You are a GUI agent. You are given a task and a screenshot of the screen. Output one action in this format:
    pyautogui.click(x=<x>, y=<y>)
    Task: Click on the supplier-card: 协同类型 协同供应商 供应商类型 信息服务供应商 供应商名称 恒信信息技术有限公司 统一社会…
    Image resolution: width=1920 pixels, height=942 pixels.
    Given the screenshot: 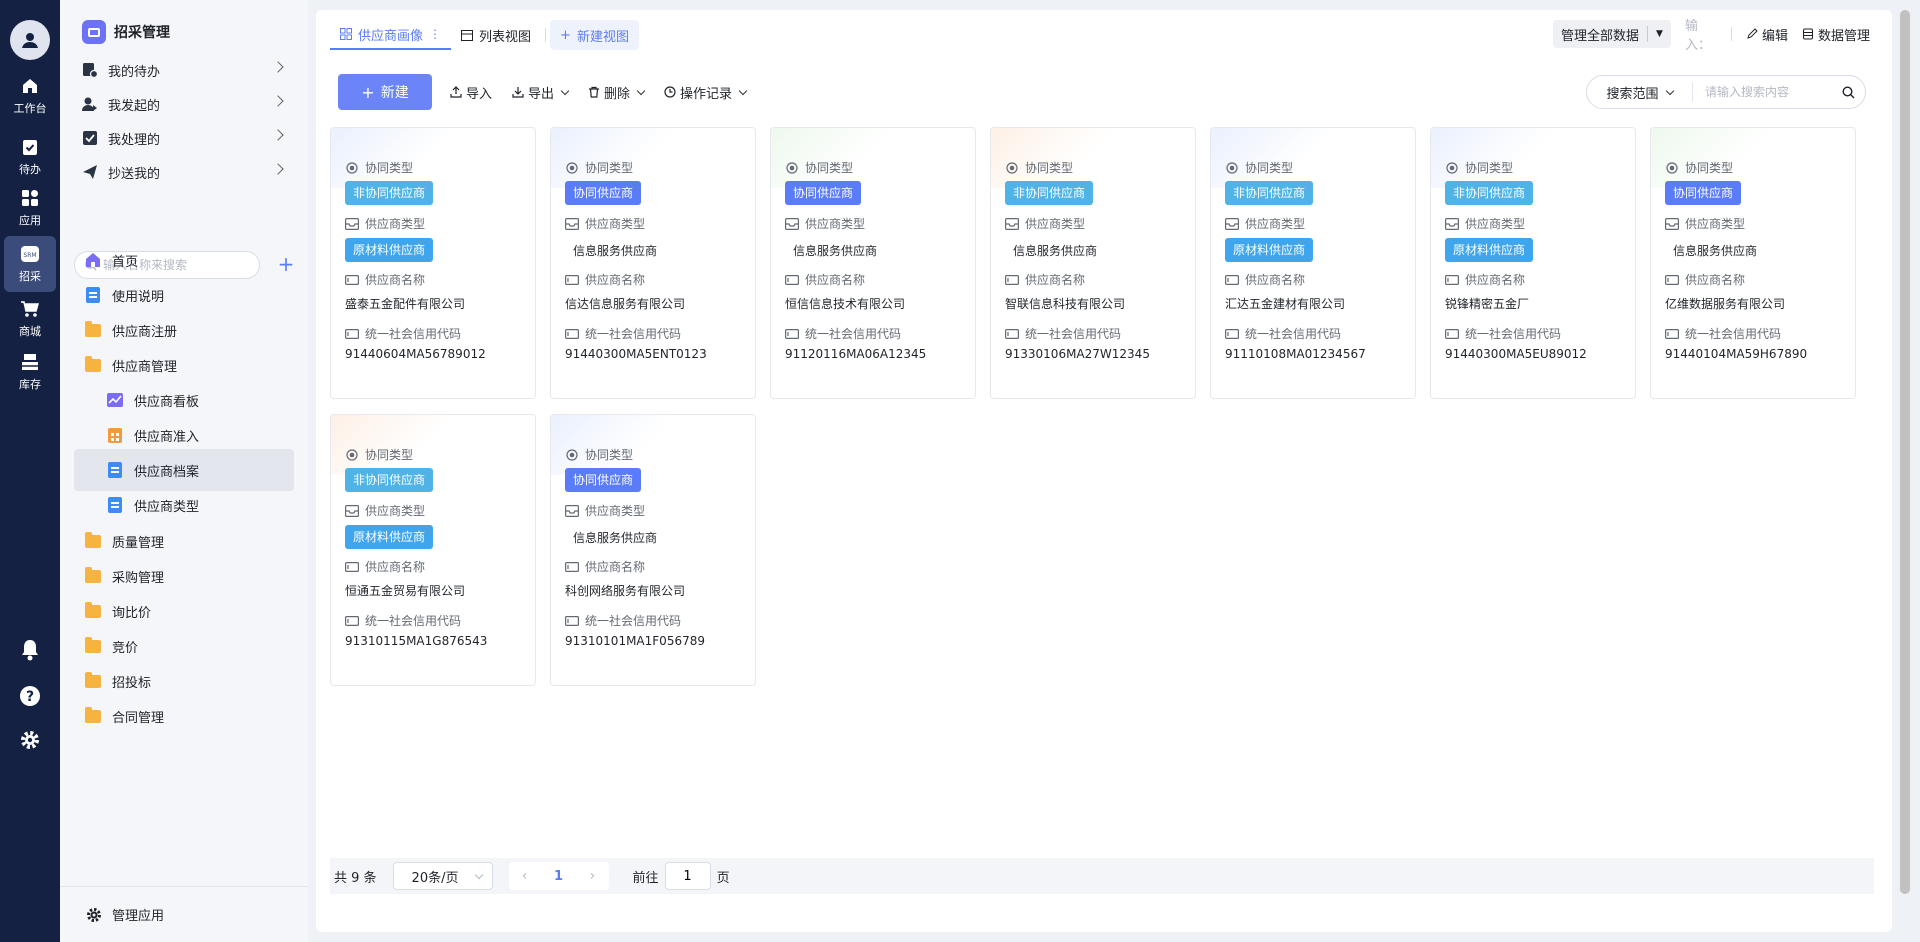 What is the action you would take?
    pyautogui.click(x=873, y=263)
    